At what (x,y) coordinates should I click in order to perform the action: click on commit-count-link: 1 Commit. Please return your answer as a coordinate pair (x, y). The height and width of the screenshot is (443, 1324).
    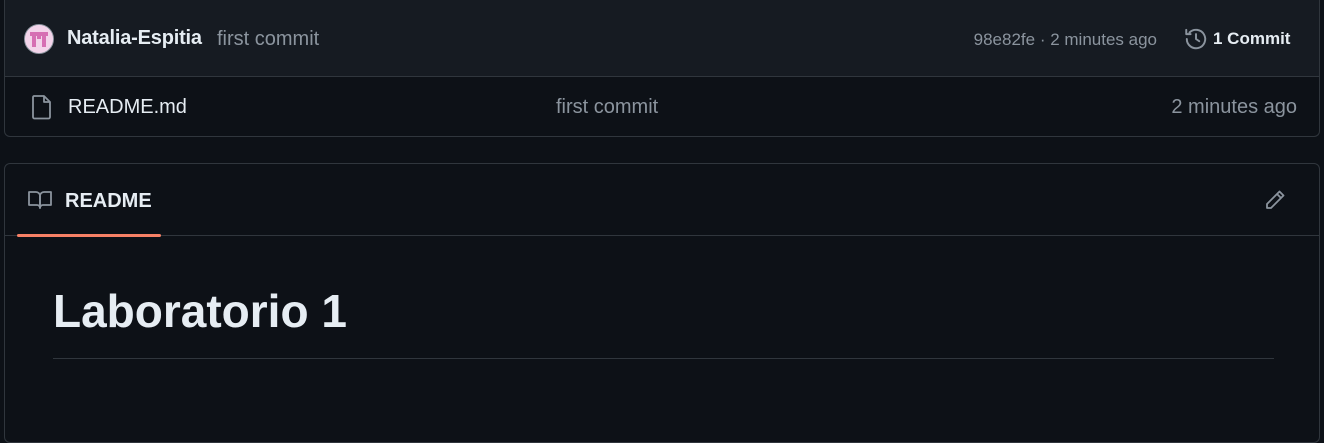
    Looking at the image, I should click on (1251, 39).